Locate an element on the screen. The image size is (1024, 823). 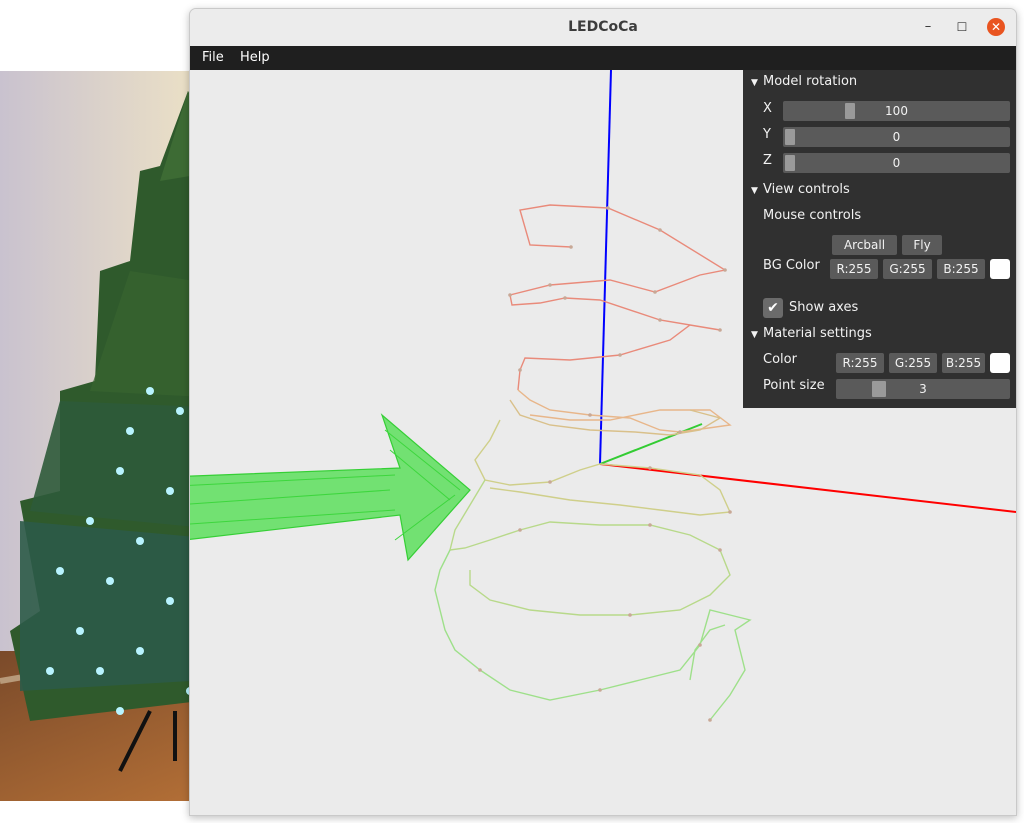
window-title: LEDCoCa is located at coordinates (603, 27).